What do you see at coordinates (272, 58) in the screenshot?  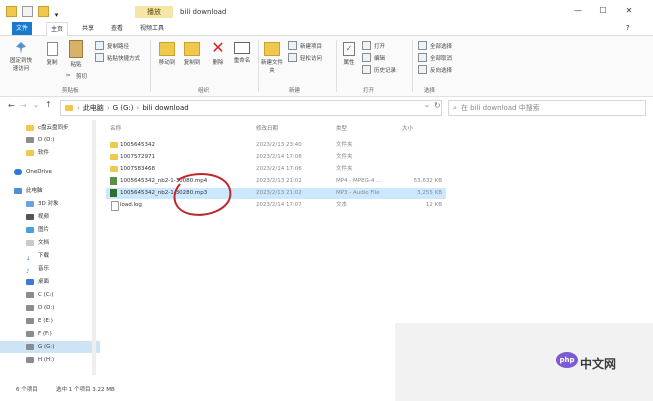 I see `new-folder-button: 新建文件夹` at bounding box center [272, 58].